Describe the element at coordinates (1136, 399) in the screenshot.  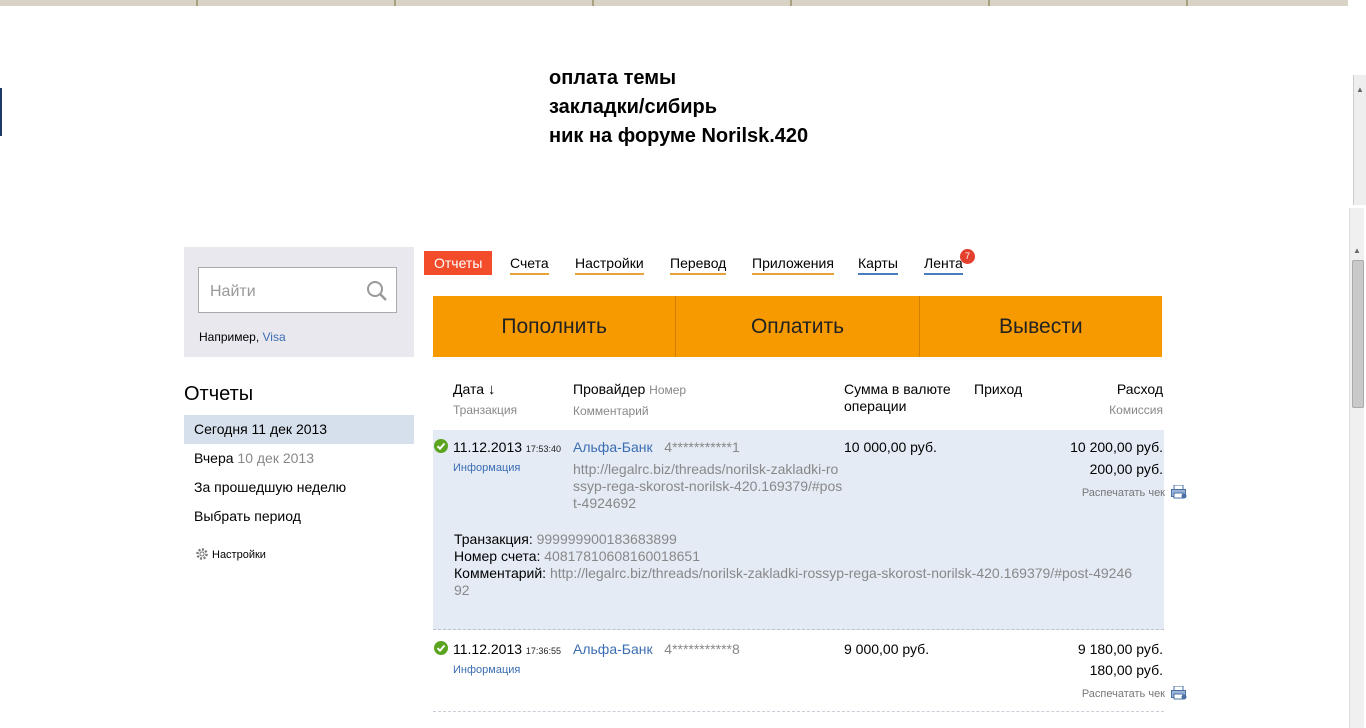
I see `column-header-expense: Расход Комиссия` at that location.